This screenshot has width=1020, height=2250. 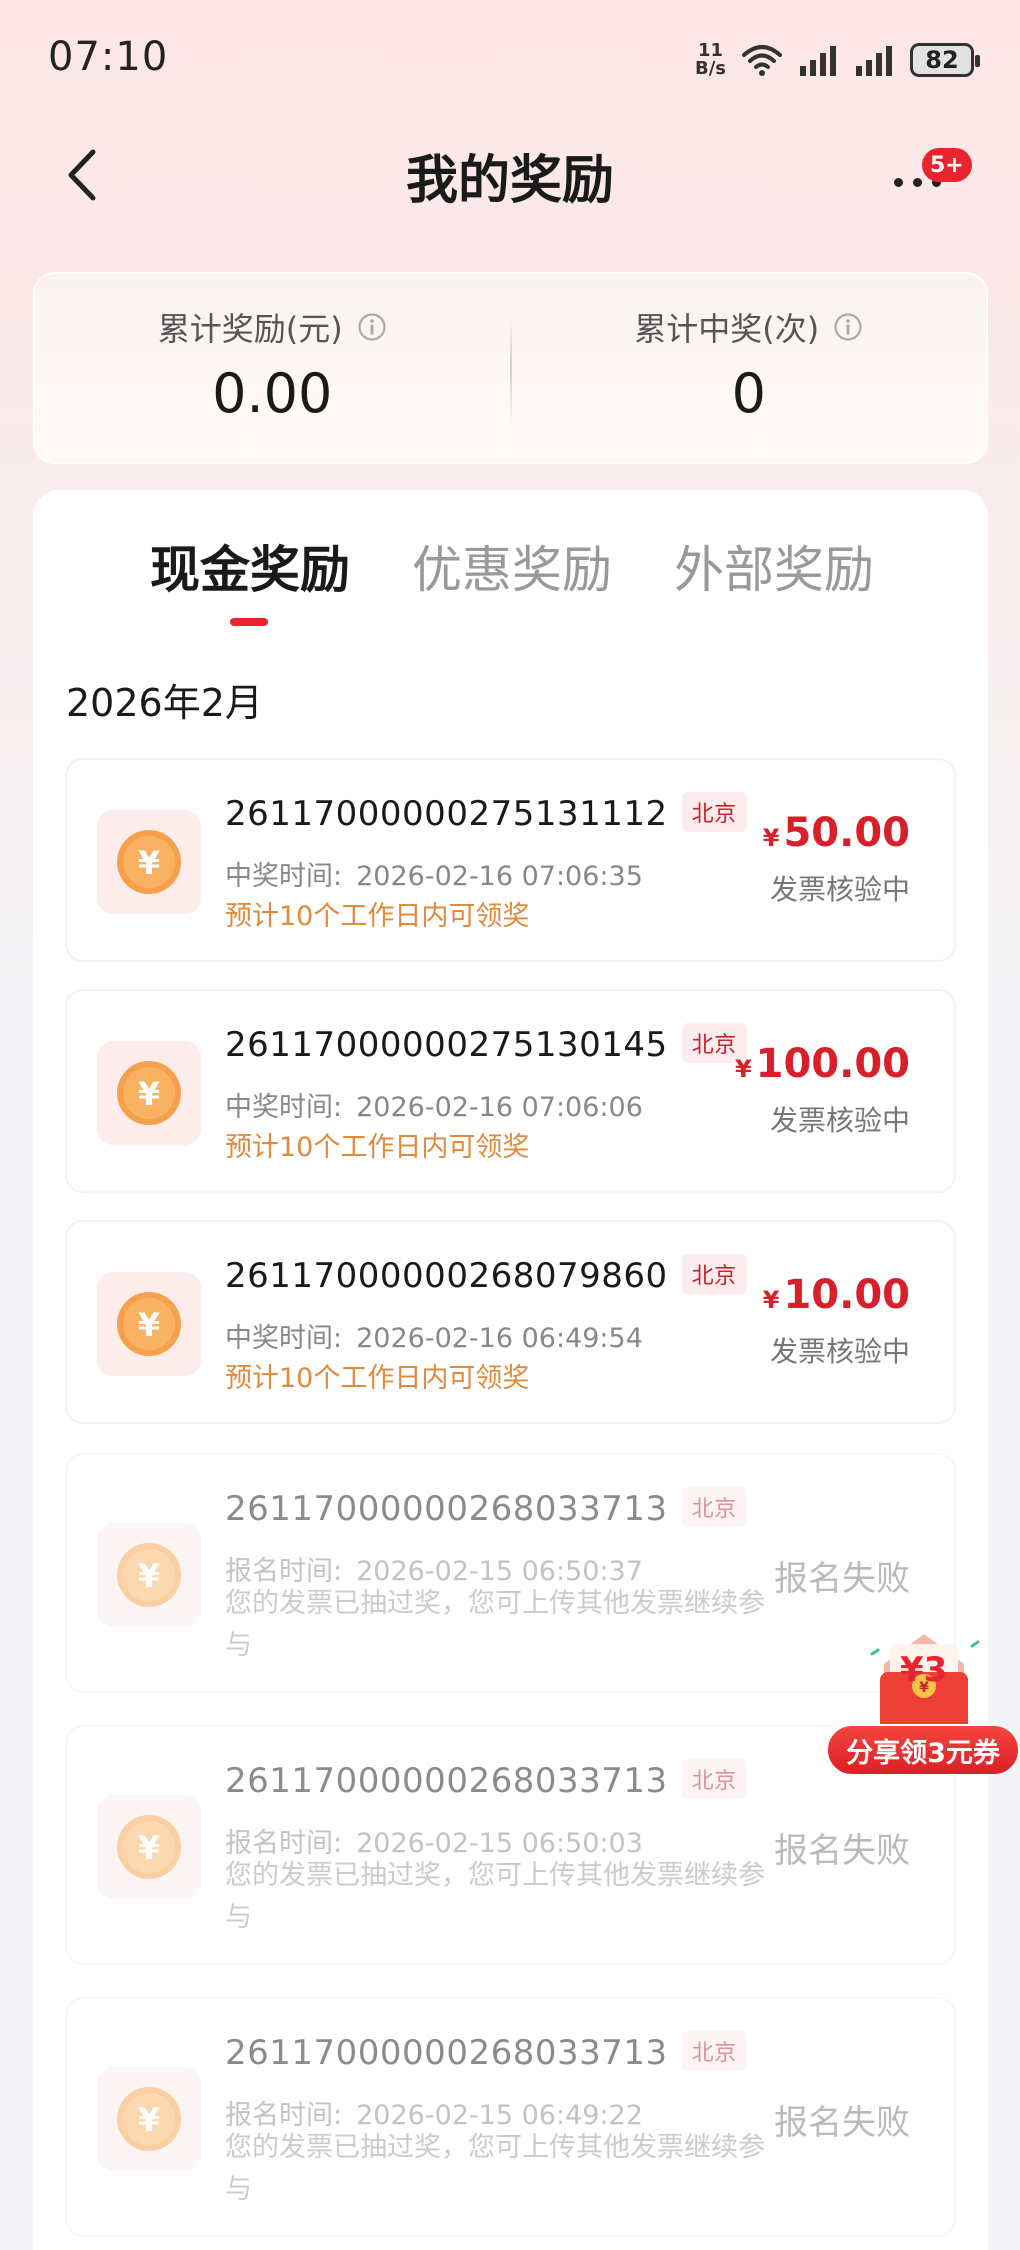 What do you see at coordinates (446, 1276) in the screenshot?
I see `invoice-number: 26117000000268079860` at bounding box center [446, 1276].